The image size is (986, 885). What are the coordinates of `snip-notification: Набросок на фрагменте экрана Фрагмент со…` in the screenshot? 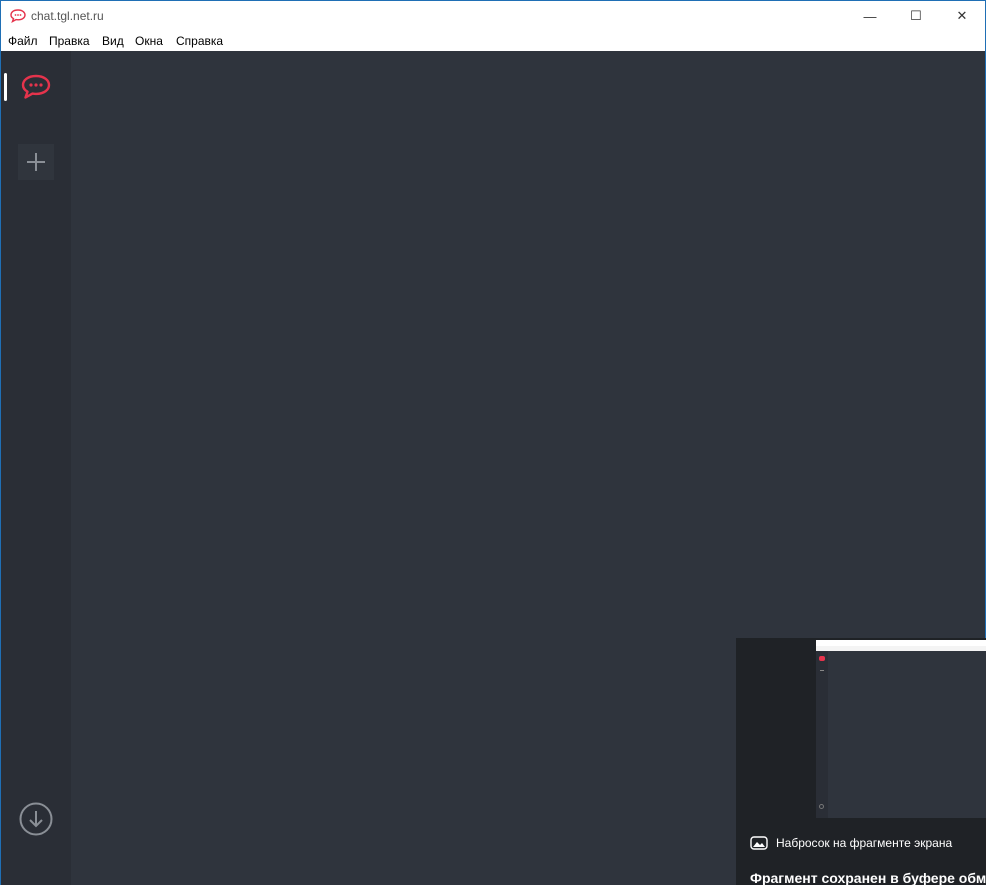 It's located at (861, 761).